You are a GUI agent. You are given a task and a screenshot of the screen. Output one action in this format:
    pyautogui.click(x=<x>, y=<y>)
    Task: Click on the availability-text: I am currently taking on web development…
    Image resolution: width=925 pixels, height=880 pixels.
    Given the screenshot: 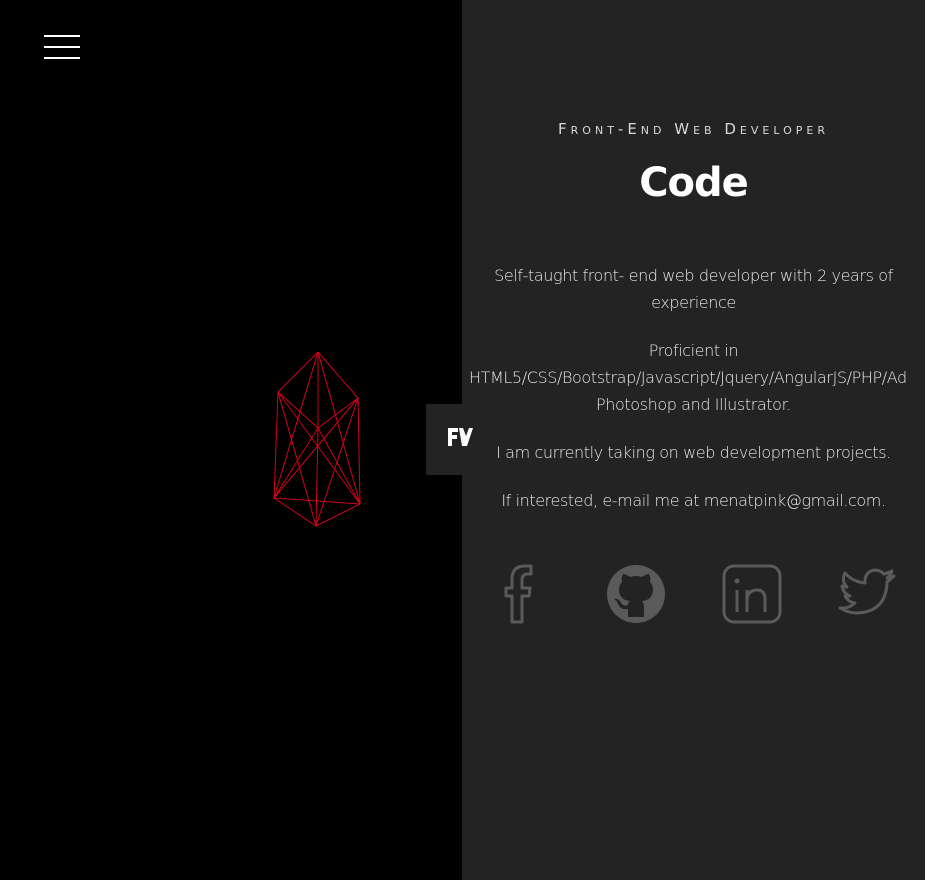 What is the action you would take?
    pyautogui.click(x=693, y=452)
    